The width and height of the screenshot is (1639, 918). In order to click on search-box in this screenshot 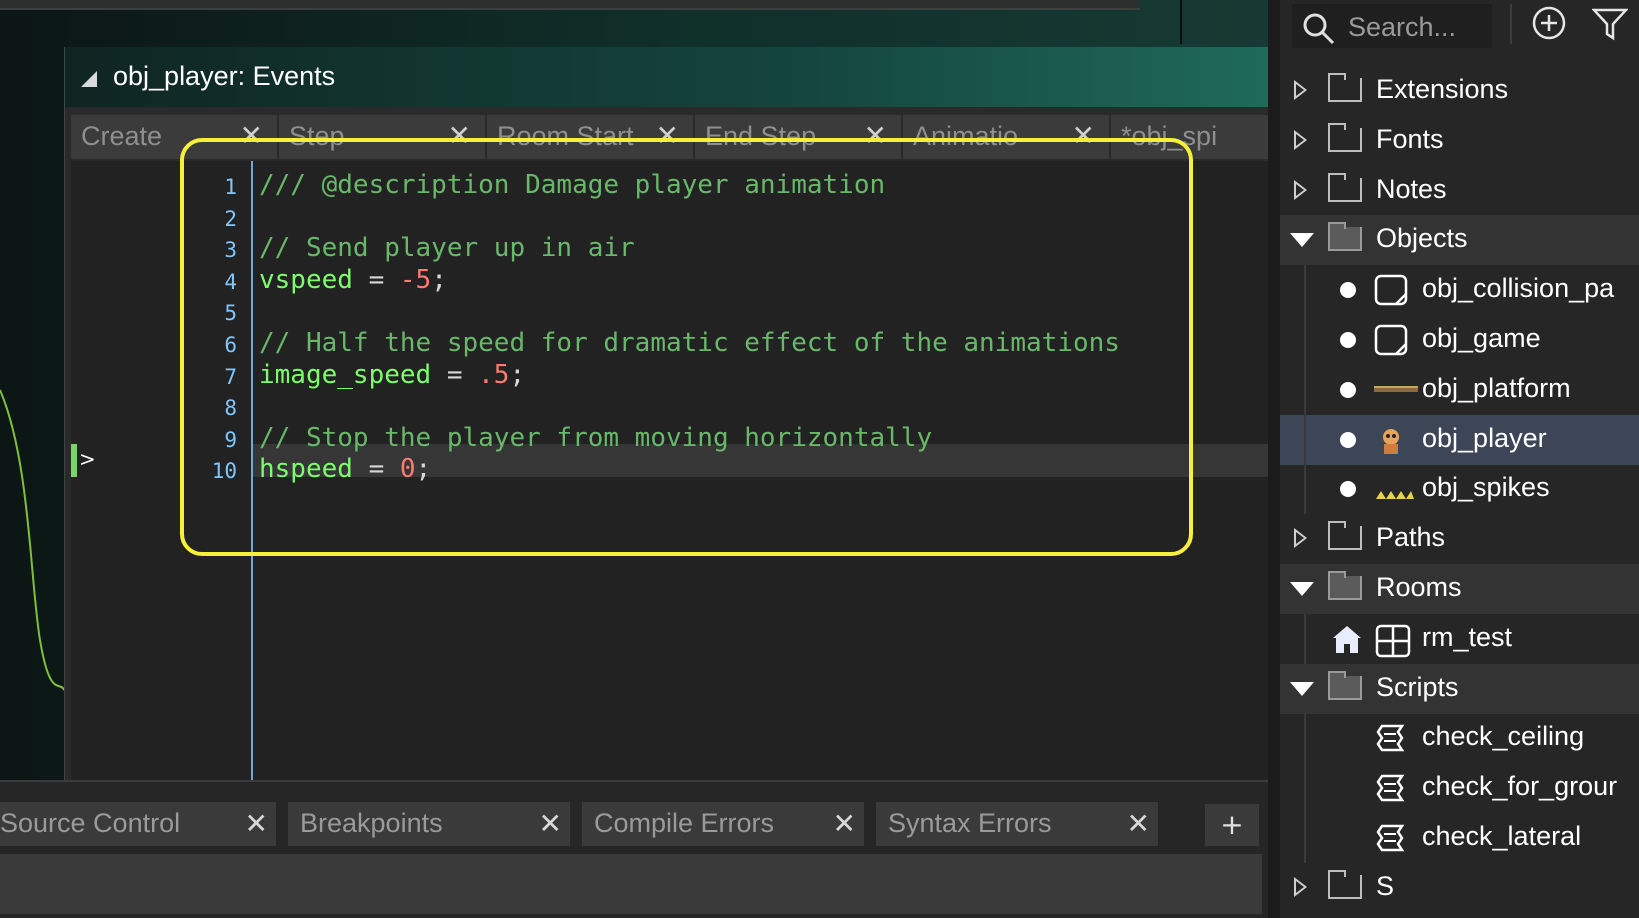, I will do `click(1392, 26)`.